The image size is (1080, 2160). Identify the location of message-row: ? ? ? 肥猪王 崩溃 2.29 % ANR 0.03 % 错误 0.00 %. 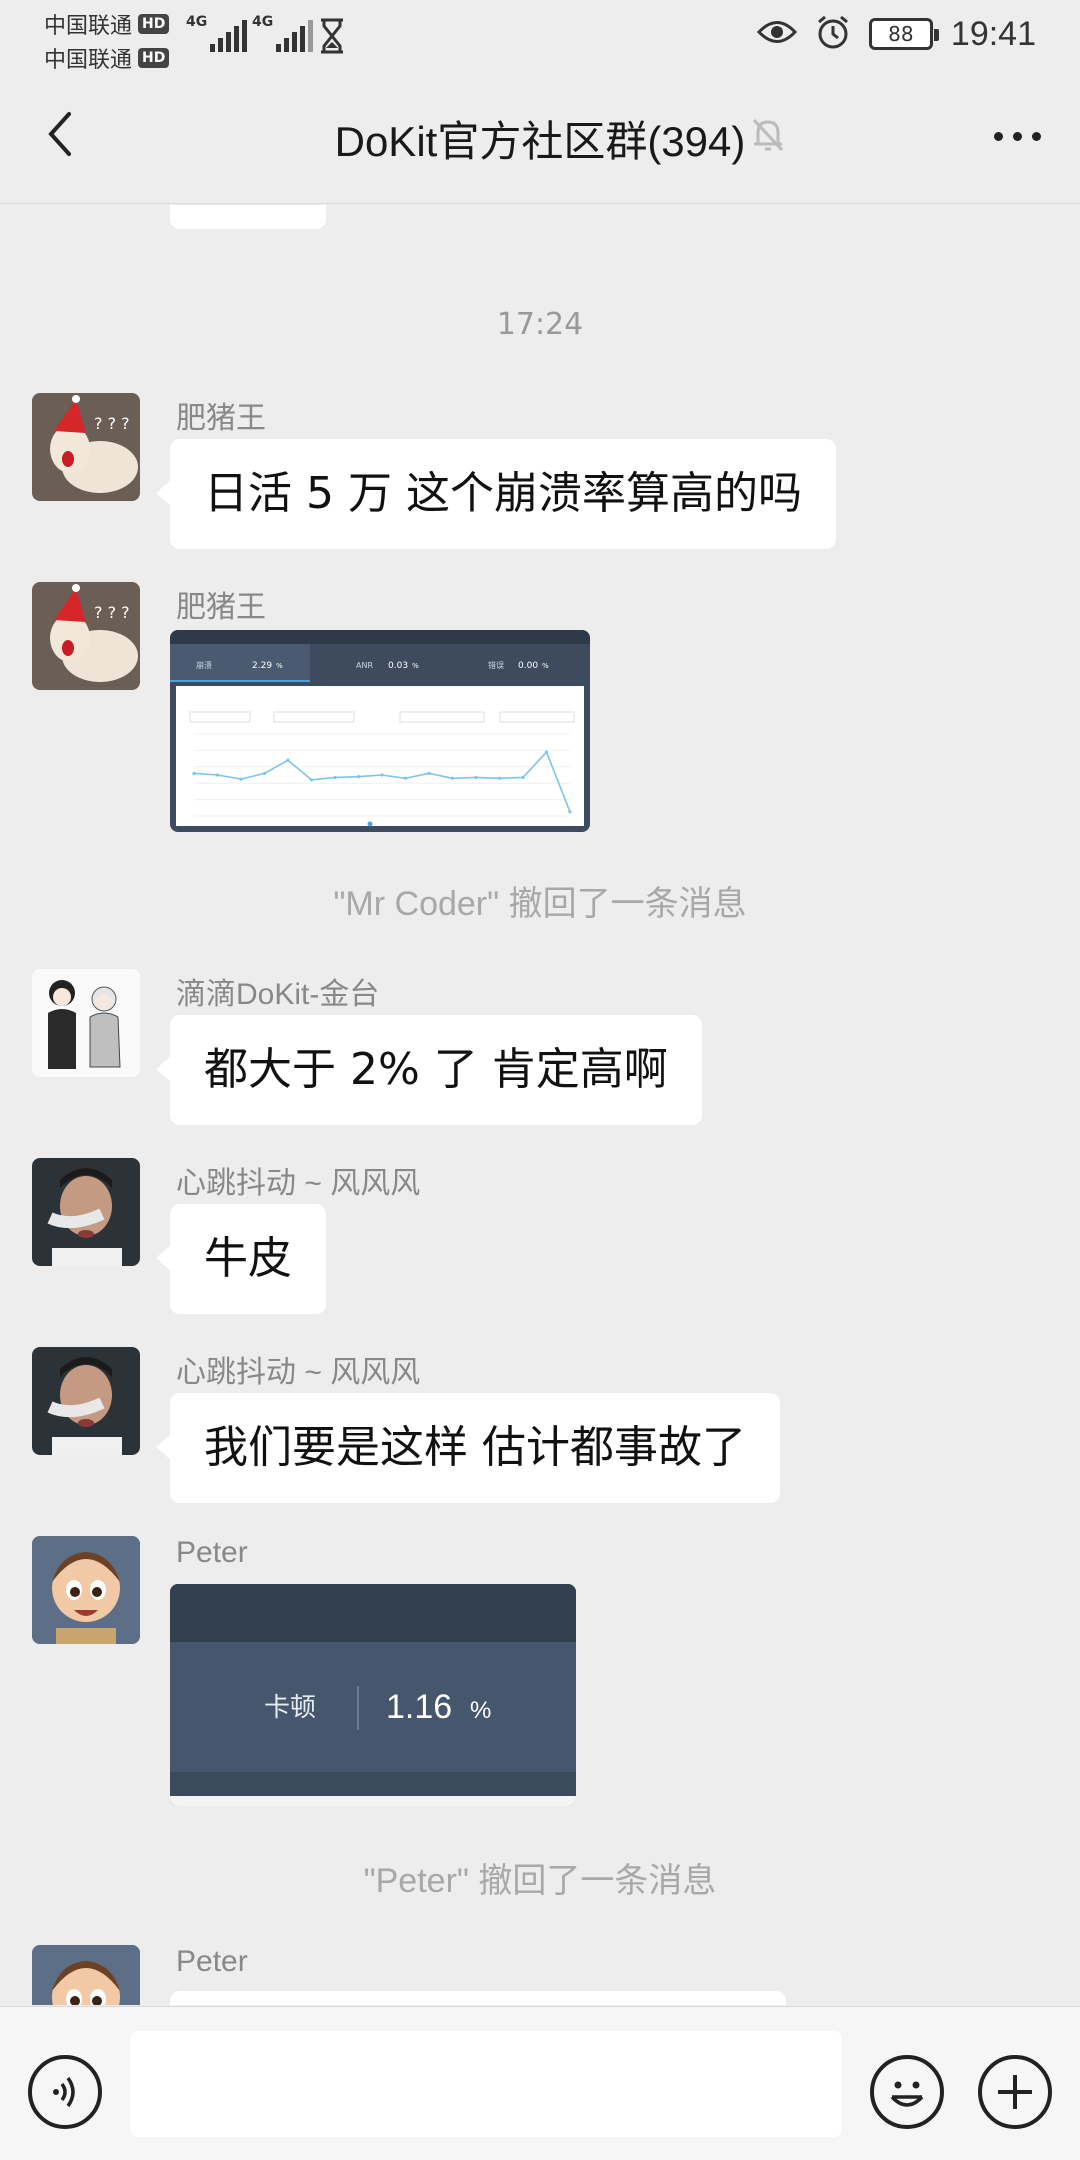
(532, 707).